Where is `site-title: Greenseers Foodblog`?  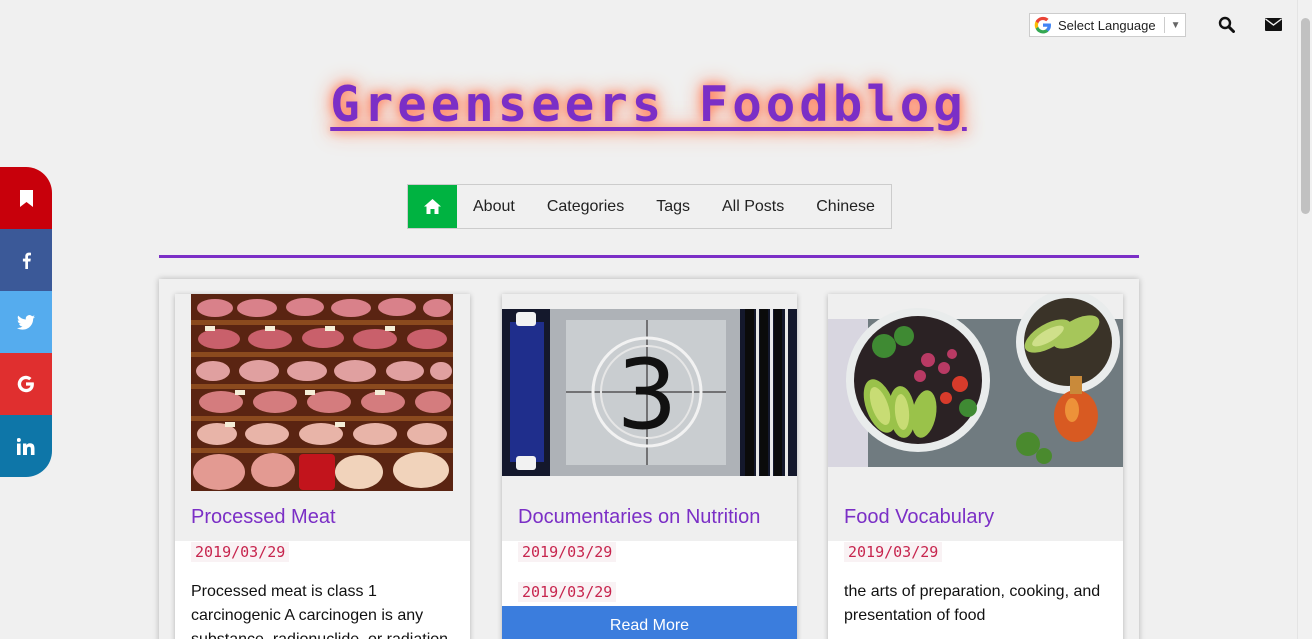 site-title: Greenseers Foodblog is located at coordinates (648, 104).